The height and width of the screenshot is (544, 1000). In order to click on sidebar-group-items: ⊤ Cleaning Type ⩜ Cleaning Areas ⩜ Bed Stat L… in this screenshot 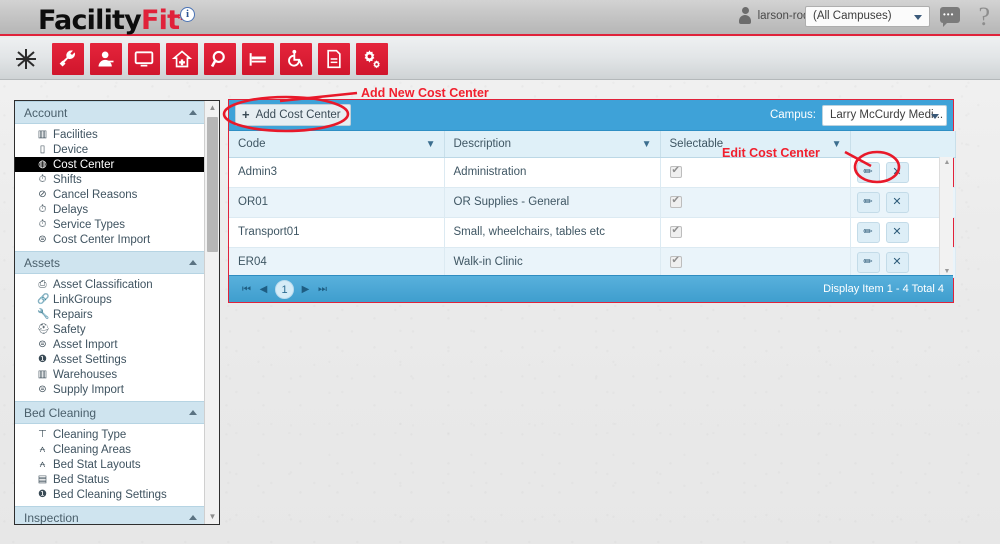, I will do `click(110, 465)`.